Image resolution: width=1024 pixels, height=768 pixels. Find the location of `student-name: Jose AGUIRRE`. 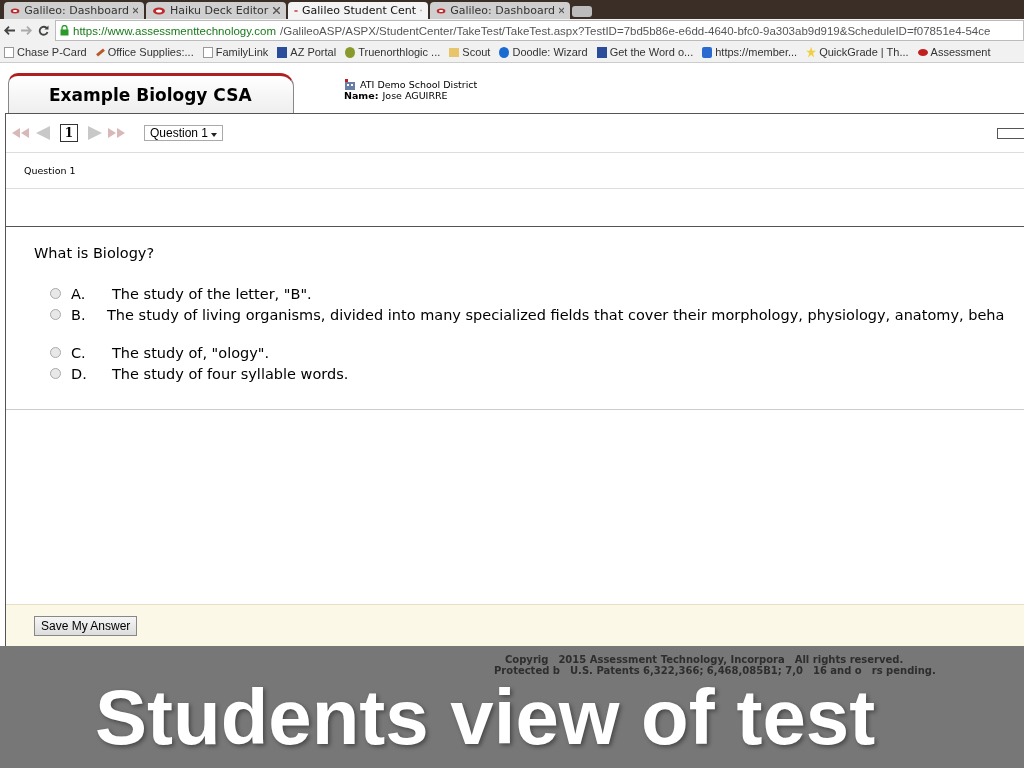

student-name: Jose AGUIRRE is located at coordinates (415, 95).